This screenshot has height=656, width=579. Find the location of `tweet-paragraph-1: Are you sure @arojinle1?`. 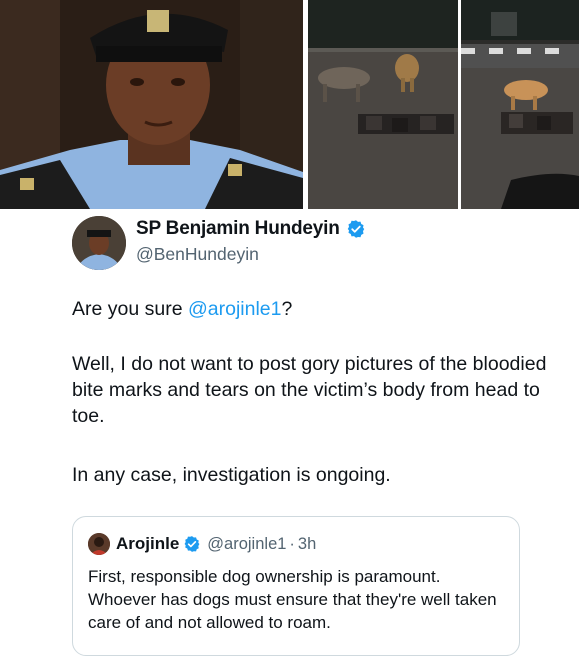

tweet-paragraph-1: Are you sure @arojinle1? is located at coordinates (182, 309).